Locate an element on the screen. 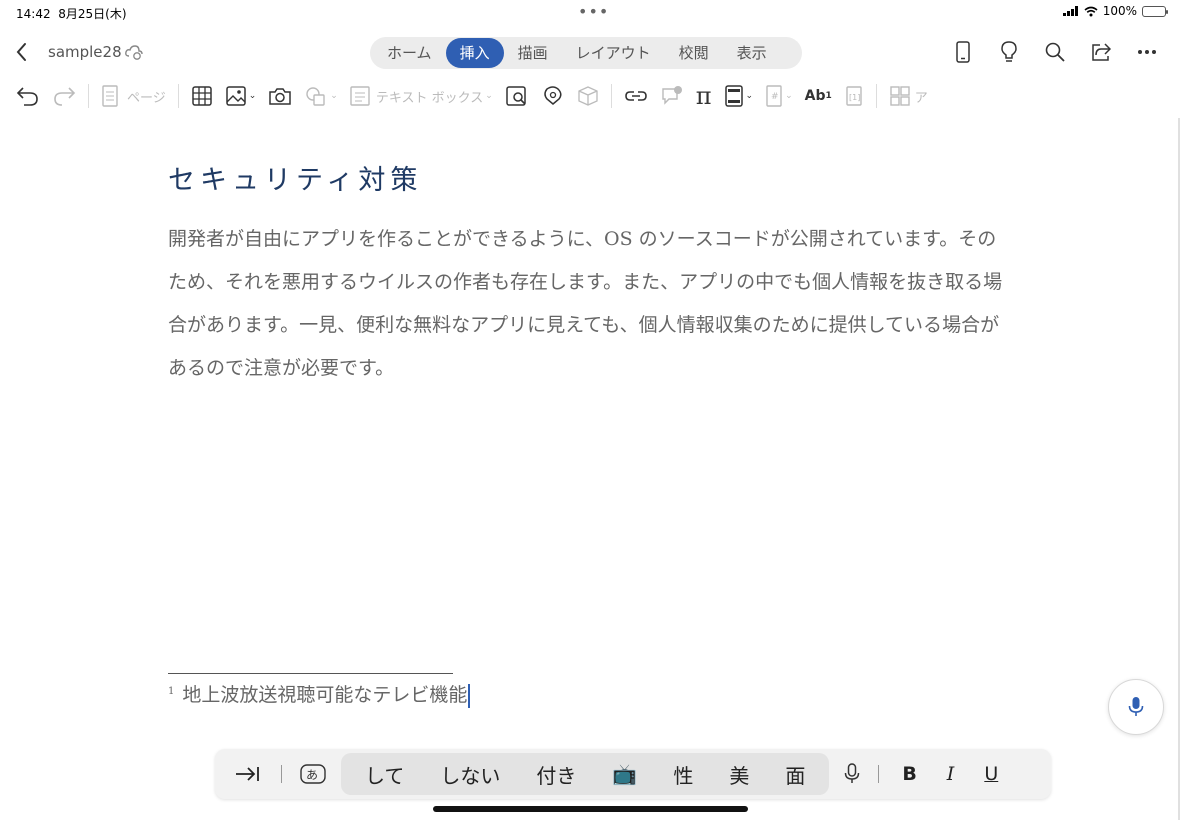  addins-button: ア is located at coordinates (908, 96).